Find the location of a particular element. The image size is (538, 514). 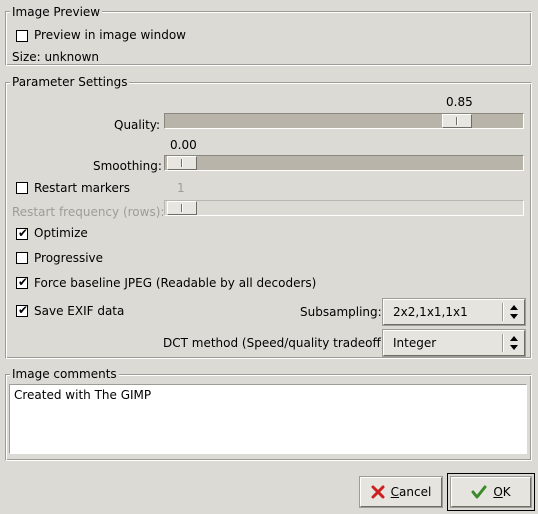

subsampling-label: Subsampling: is located at coordinates (341, 312).